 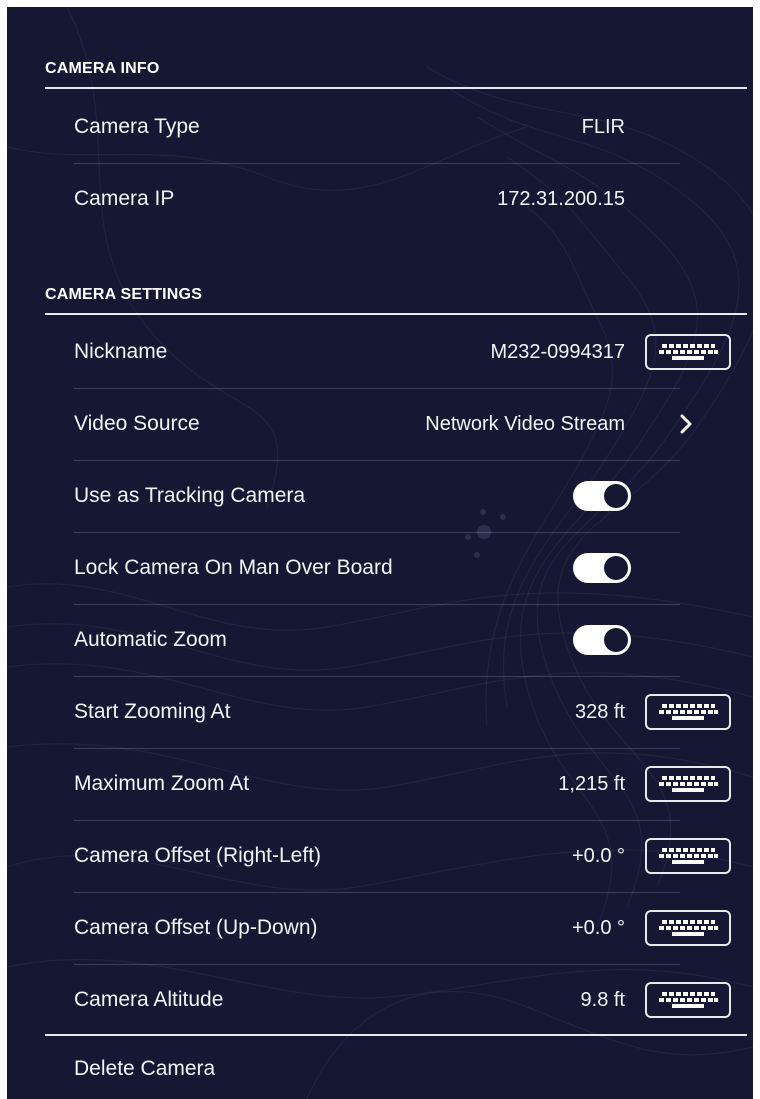 I want to click on offset-right-left-value: +0.0 °, so click(x=598, y=855).